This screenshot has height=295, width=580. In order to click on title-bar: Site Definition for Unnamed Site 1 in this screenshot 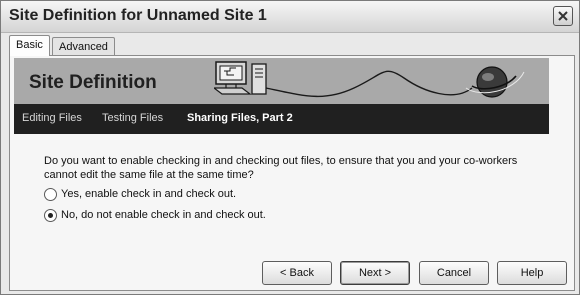, I will do `click(290, 17)`.